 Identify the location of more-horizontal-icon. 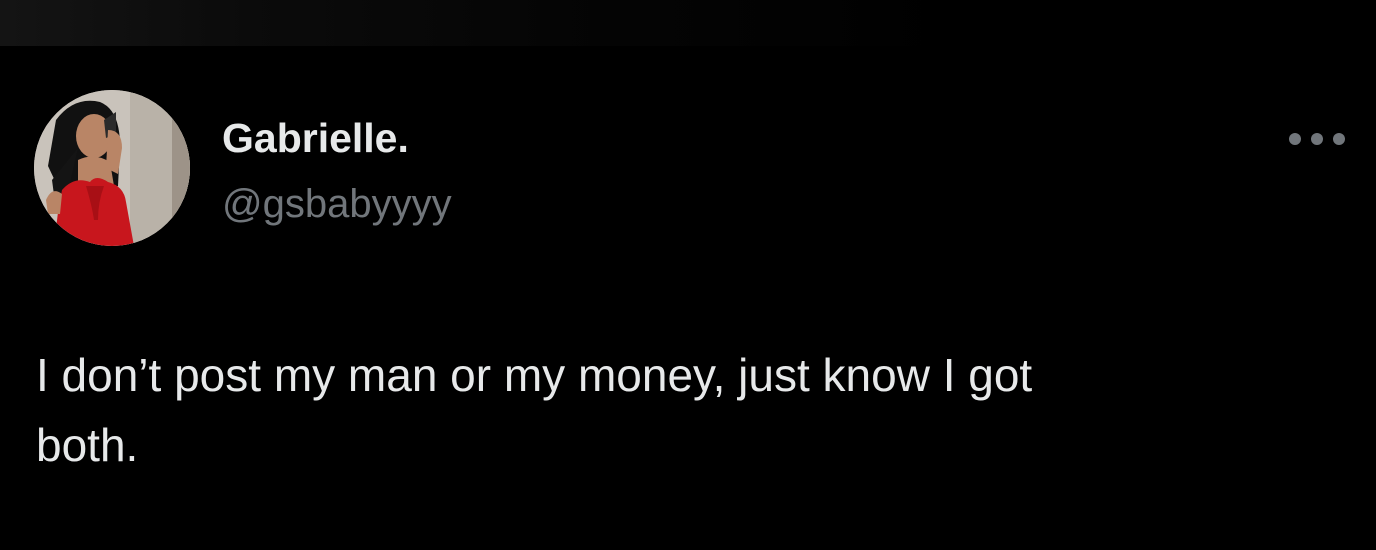
(1317, 139).